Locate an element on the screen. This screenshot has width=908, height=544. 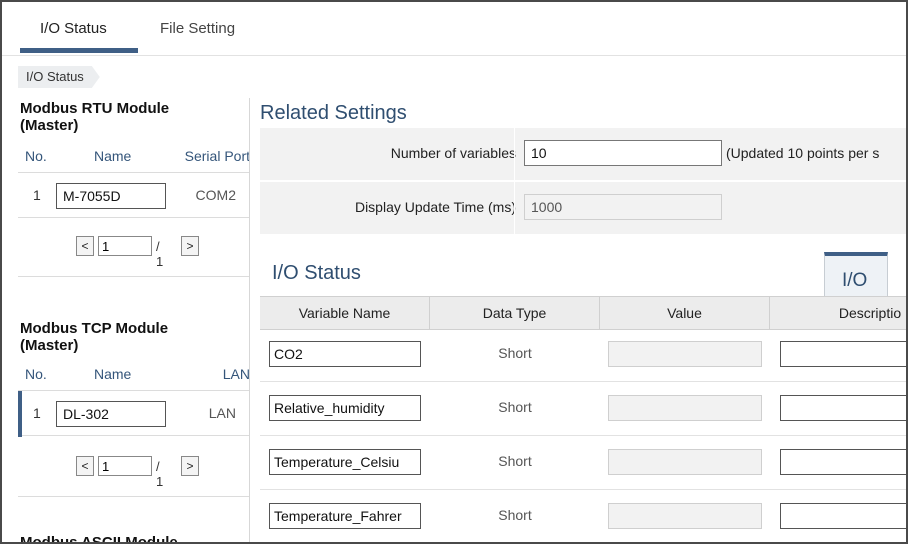
io-side-tab: I/O is located at coordinates (856, 274).